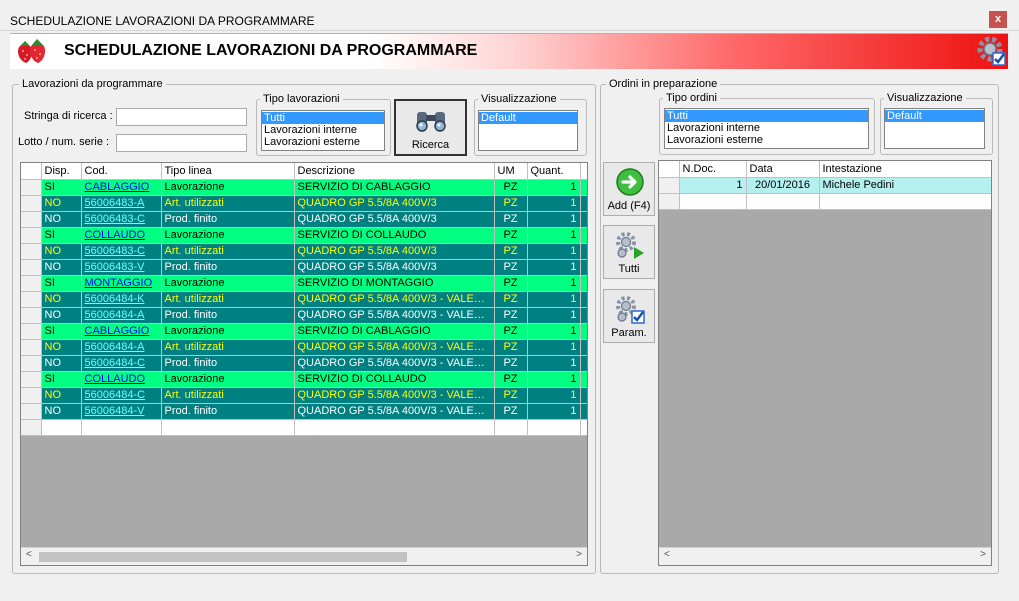  Describe the element at coordinates (905, 169) in the screenshot. I see `col-header-intestazione: Intestazione` at that location.